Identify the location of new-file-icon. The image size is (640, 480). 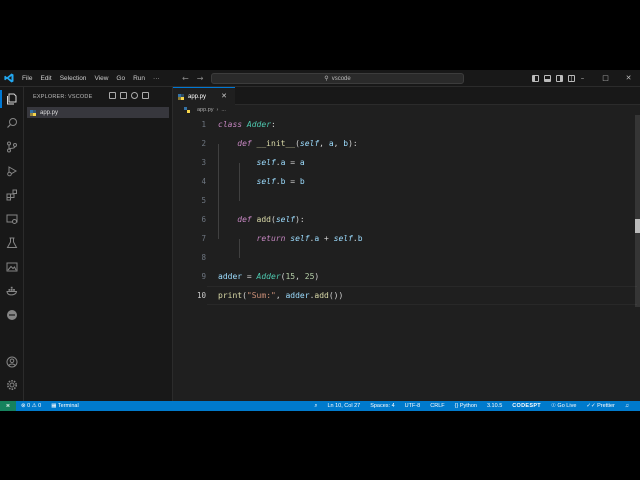
(112, 95).